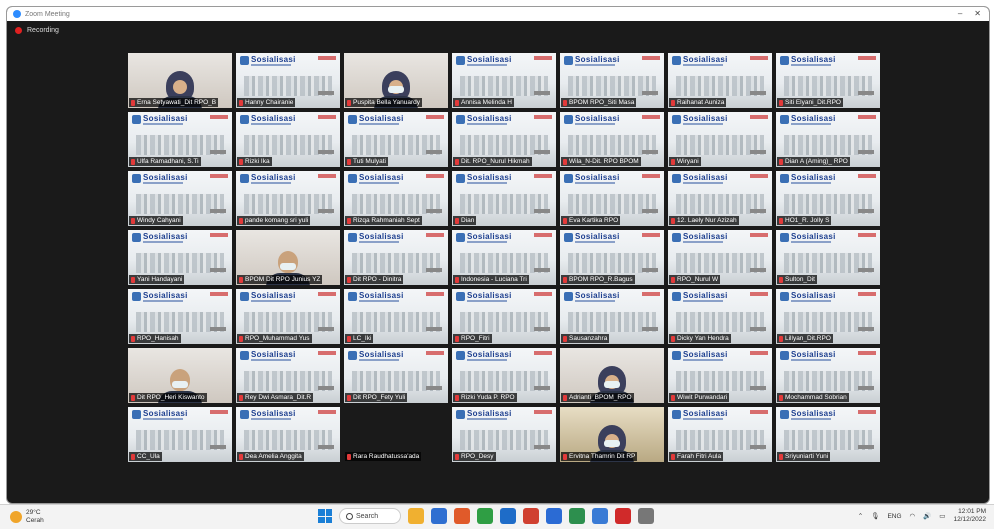 This screenshot has height=529, width=994. What do you see at coordinates (612, 375) in the screenshot?
I see `participant-tile: Adrianti_BPOM_RPO` at bounding box center [612, 375].